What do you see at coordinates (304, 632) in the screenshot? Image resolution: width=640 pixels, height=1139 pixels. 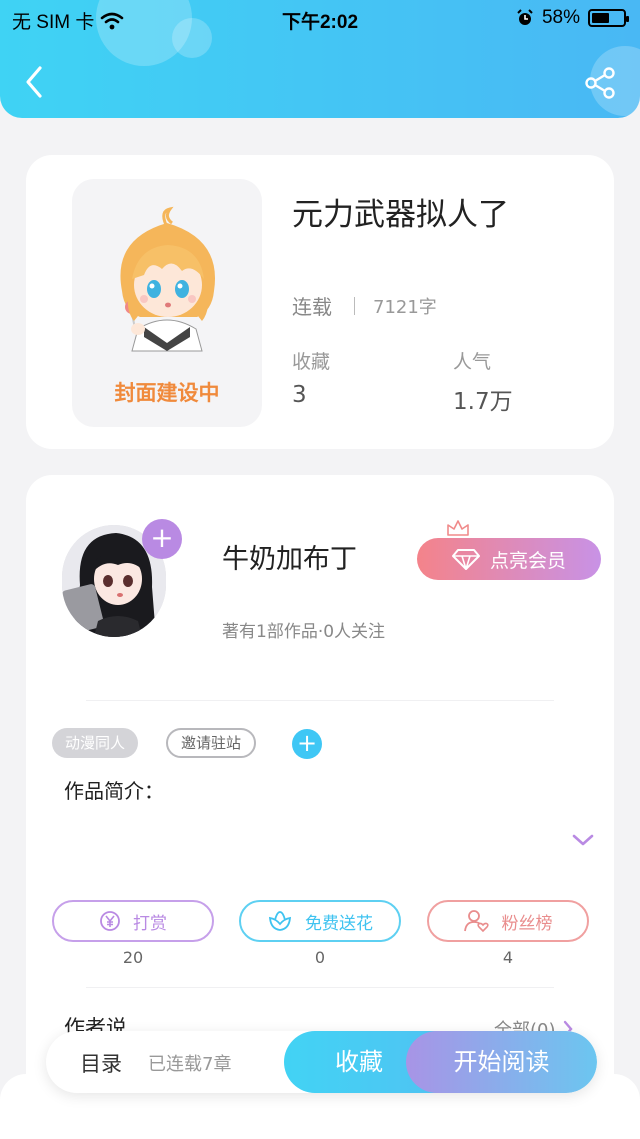 I see `author-works-summary: 著有1部作品·0人关注` at bounding box center [304, 632].